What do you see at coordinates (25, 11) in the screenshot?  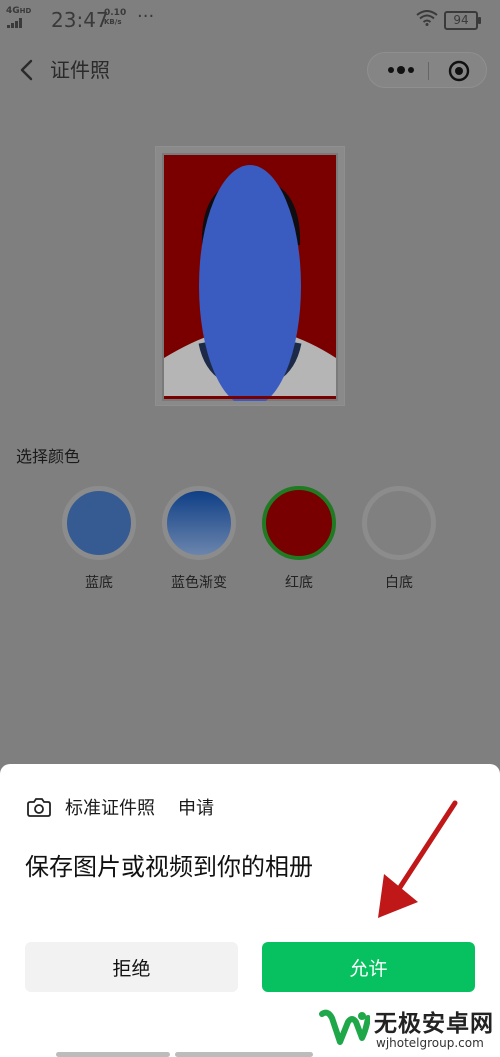 I see `network-sub: HD` at bounding box center [25, 11].